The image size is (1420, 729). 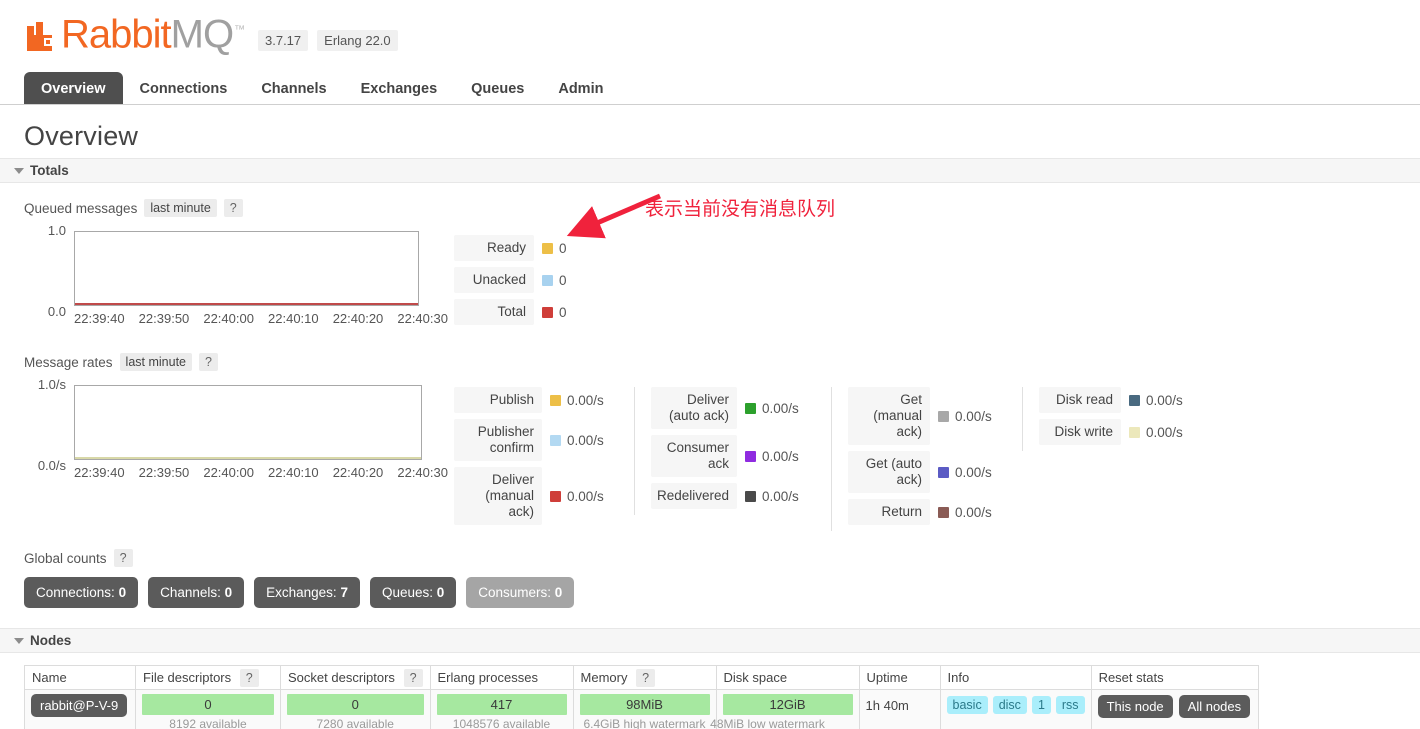 I want to click on section-header-totals: Totals, so click(x=710, y=170).